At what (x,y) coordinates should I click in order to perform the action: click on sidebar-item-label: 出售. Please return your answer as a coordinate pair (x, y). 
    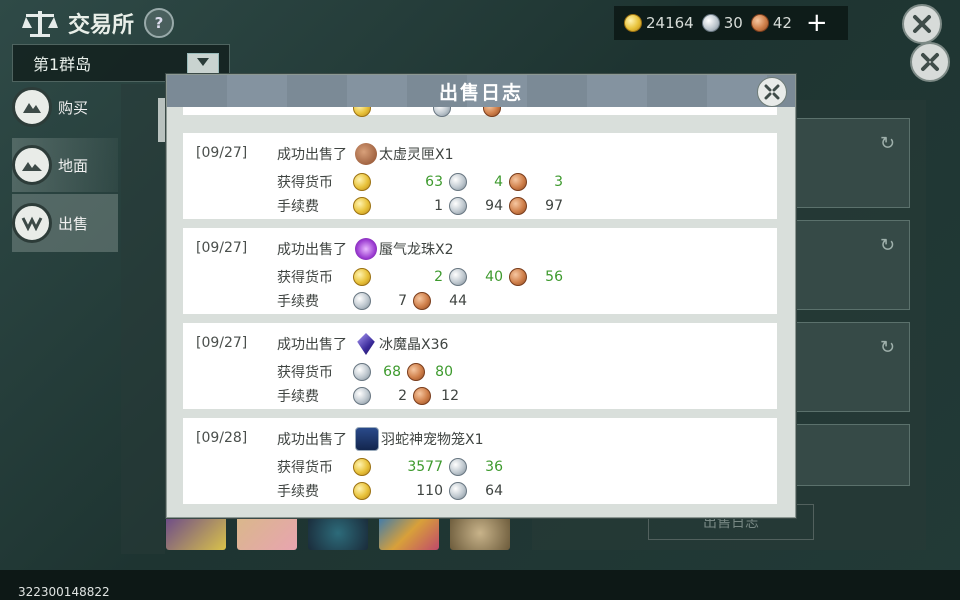
    Looking at the image, I should click on (73, 223).